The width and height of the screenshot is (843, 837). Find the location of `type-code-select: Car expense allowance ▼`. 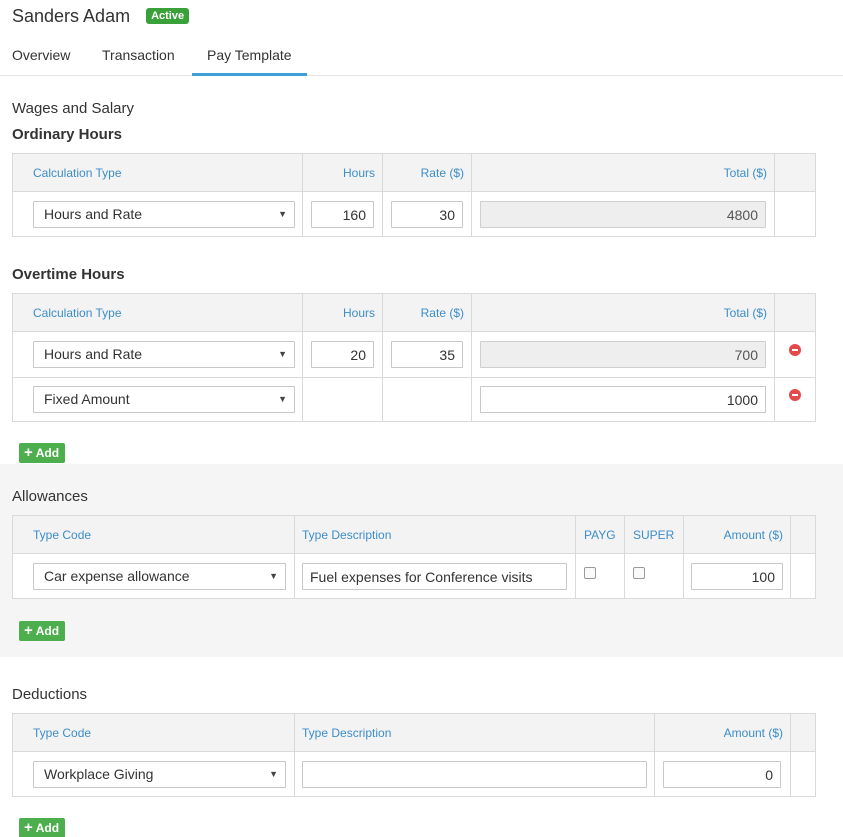

type-code-select: Car expense allowance ▼ is located at coordinates (159, 576).